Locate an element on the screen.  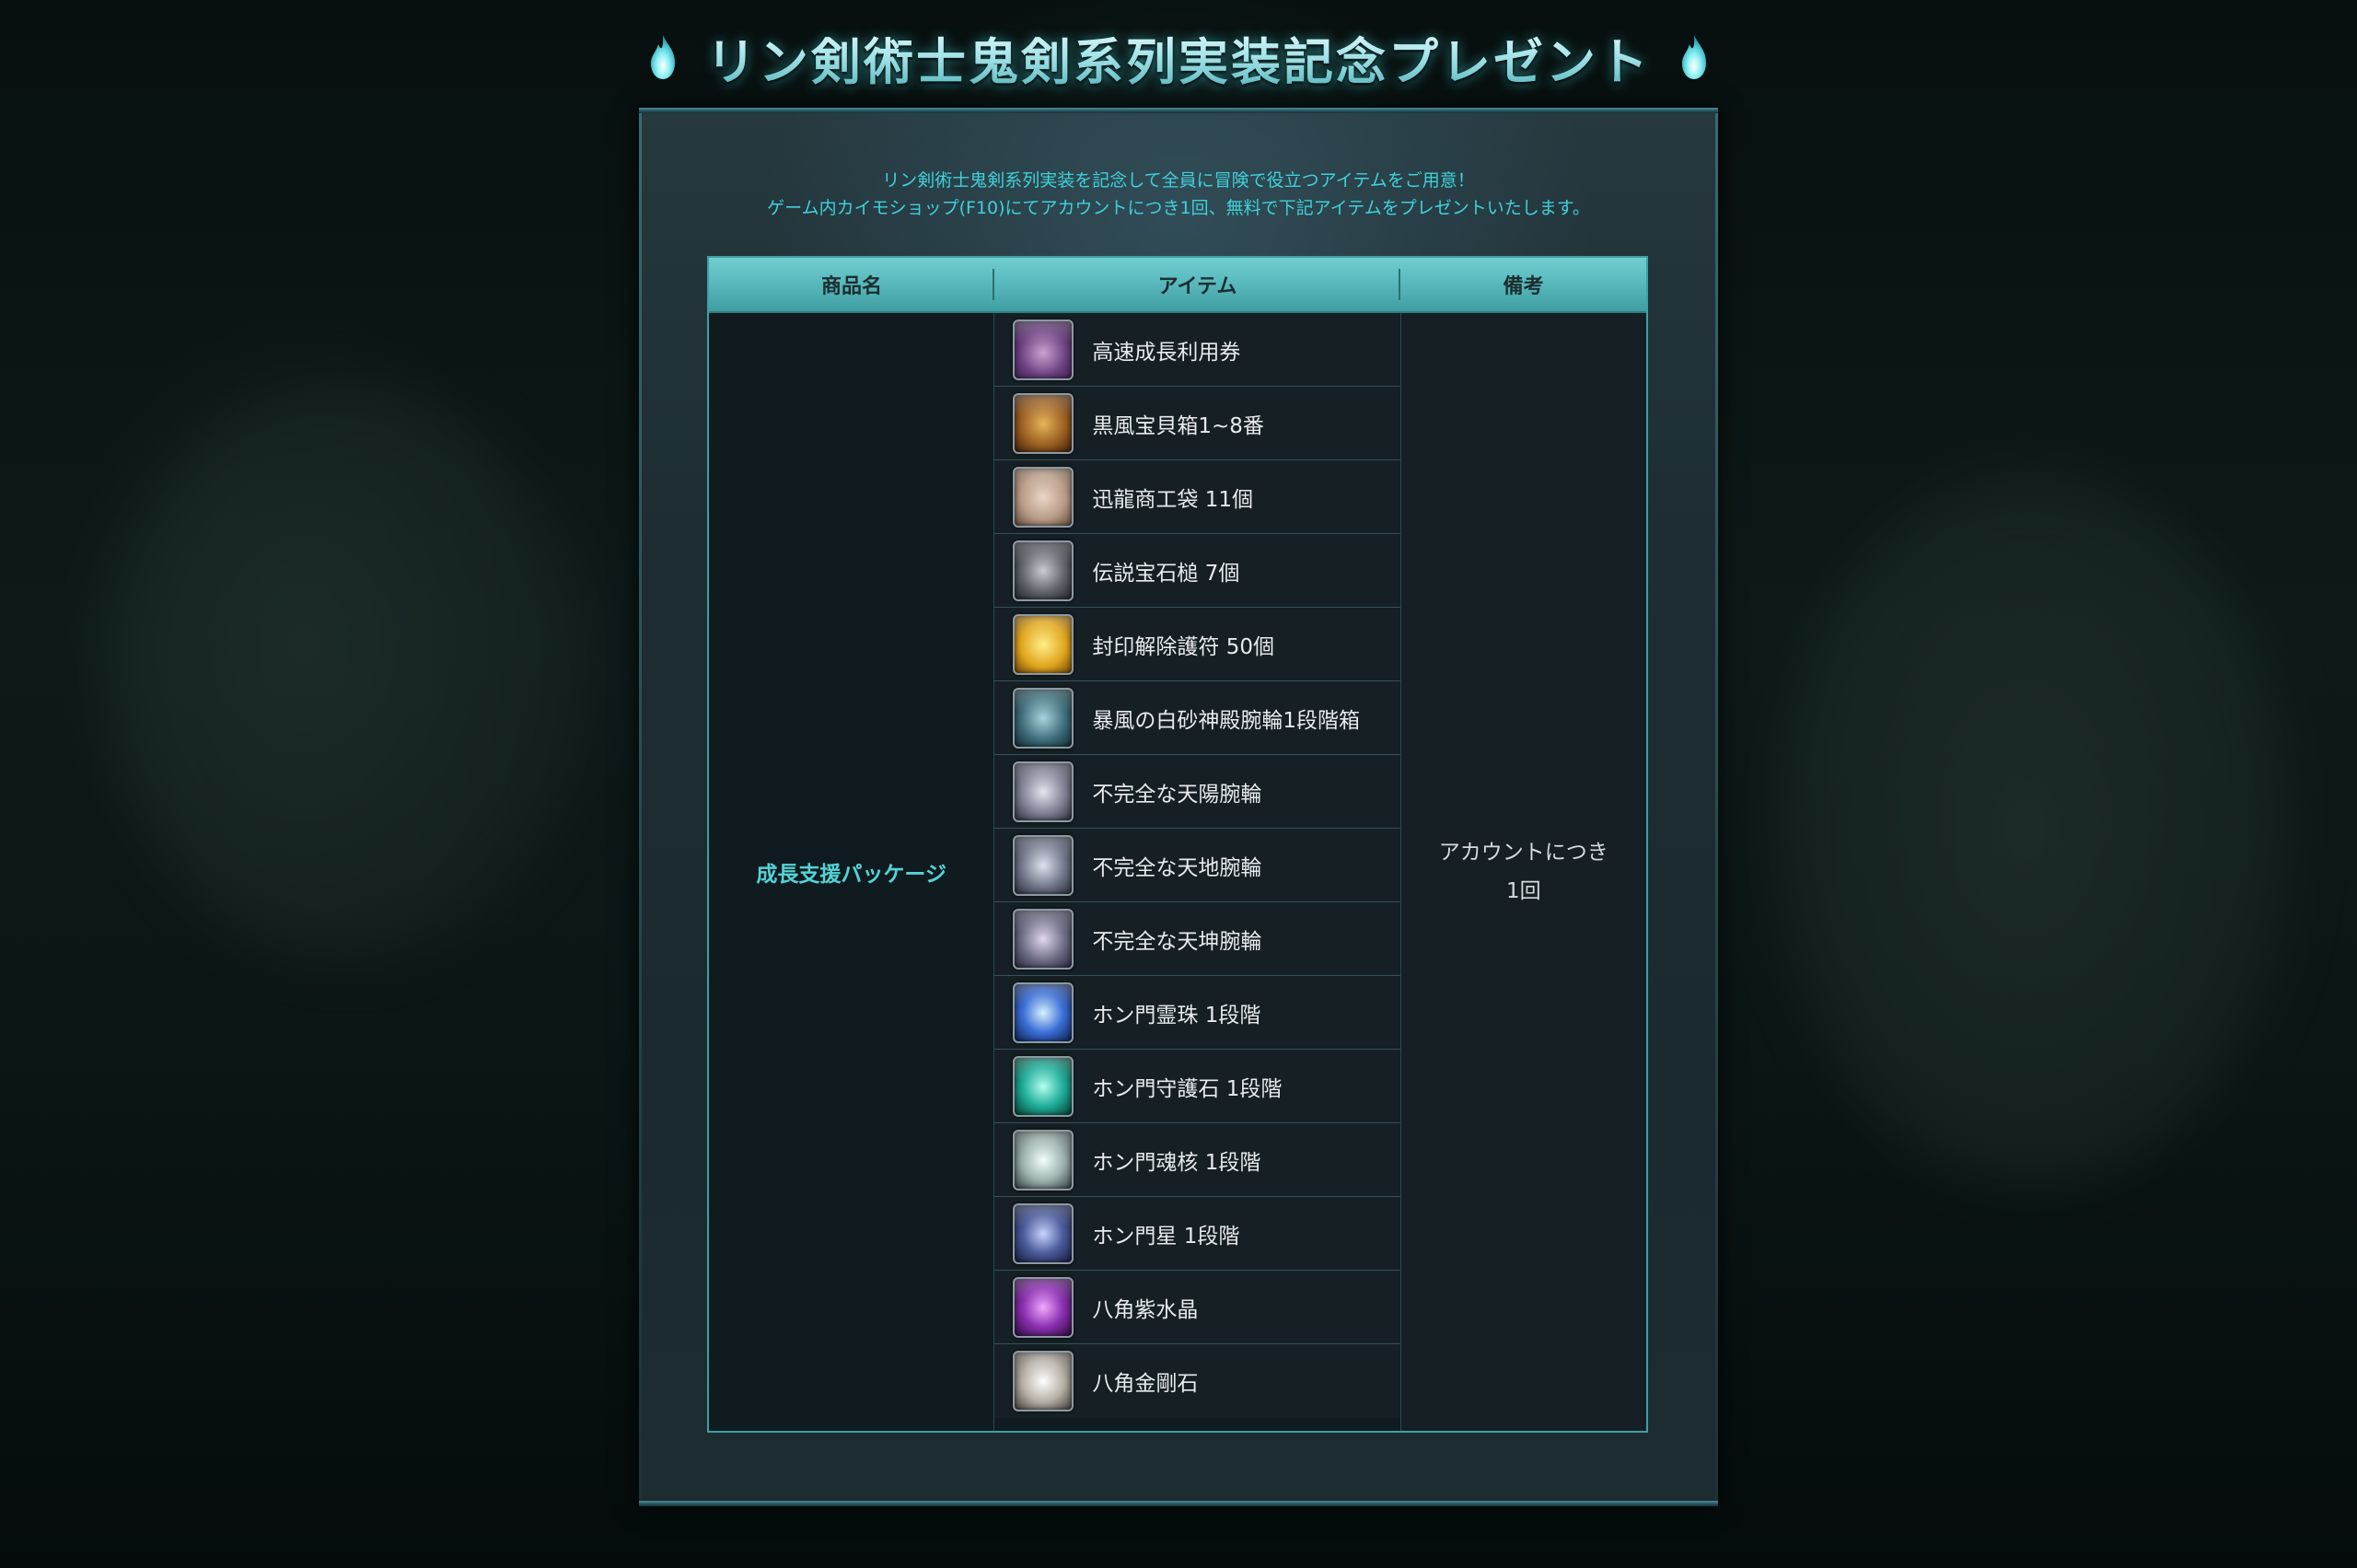
item-name: 伝説宝石槌 7個 is located at coordinates (1166, 573).